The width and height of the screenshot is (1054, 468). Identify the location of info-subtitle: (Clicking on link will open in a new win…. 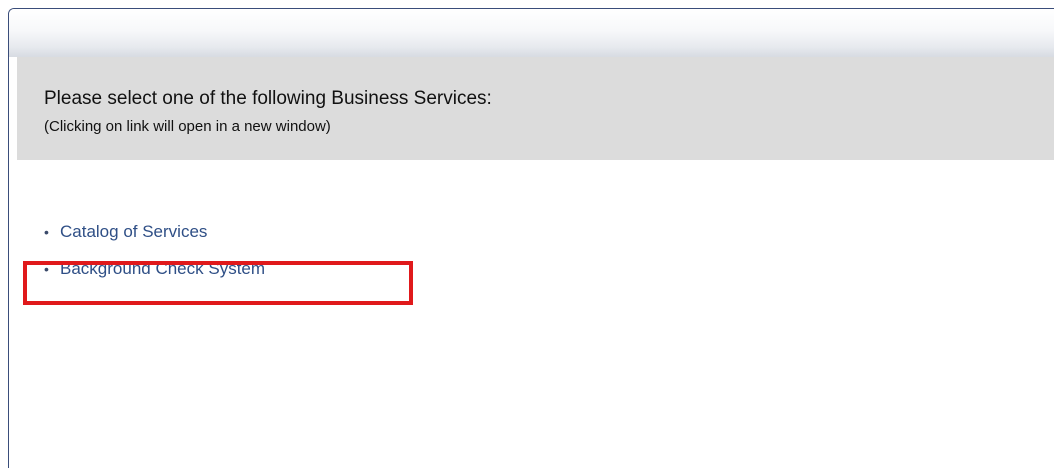
(187, 126).